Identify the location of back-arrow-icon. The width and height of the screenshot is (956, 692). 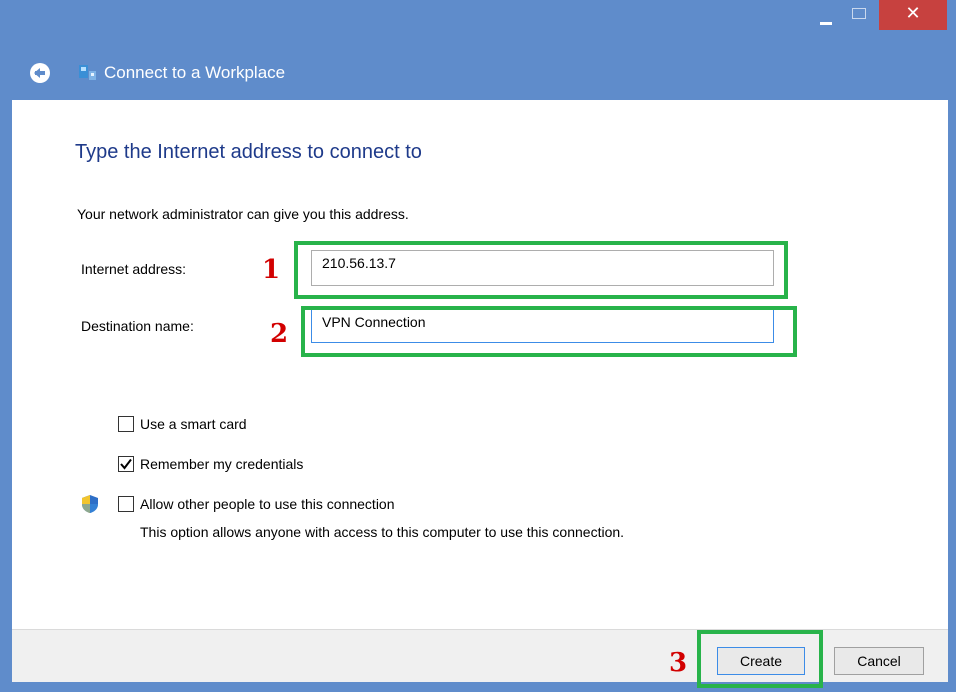
(40, 73).